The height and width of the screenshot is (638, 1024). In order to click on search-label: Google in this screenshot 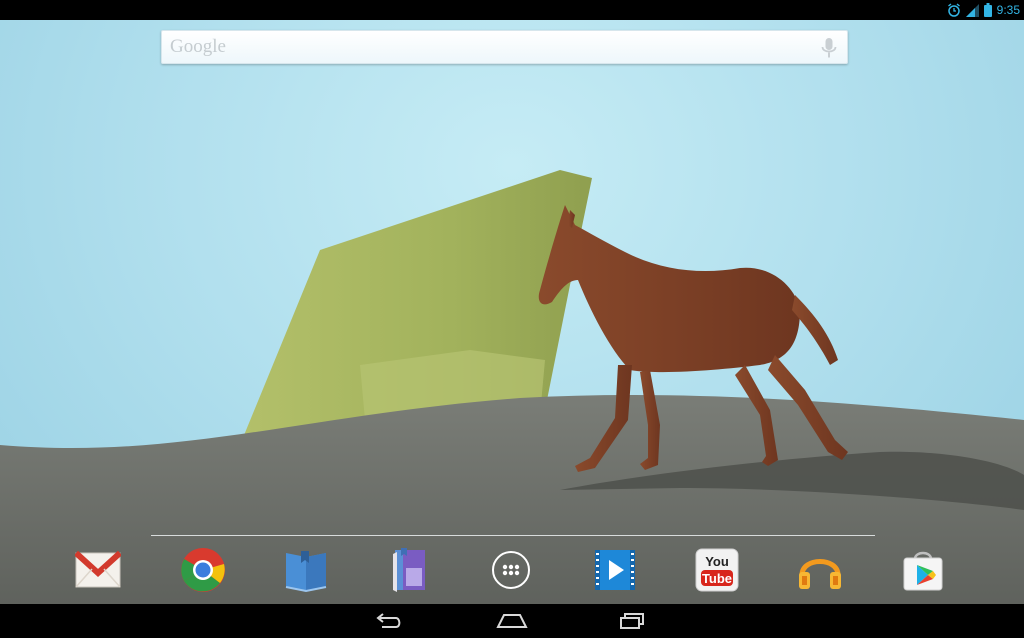, I will do `click(198, 46)`.